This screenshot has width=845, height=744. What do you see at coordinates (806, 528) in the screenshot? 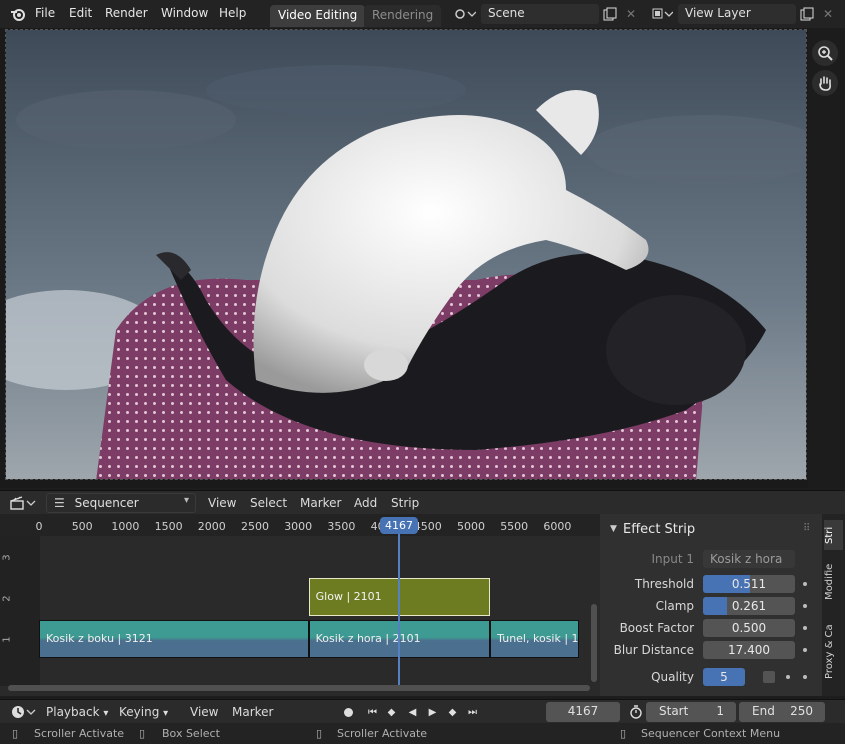
I see `drag-handle-icon: ⠿` at bounding box center [806, 528].